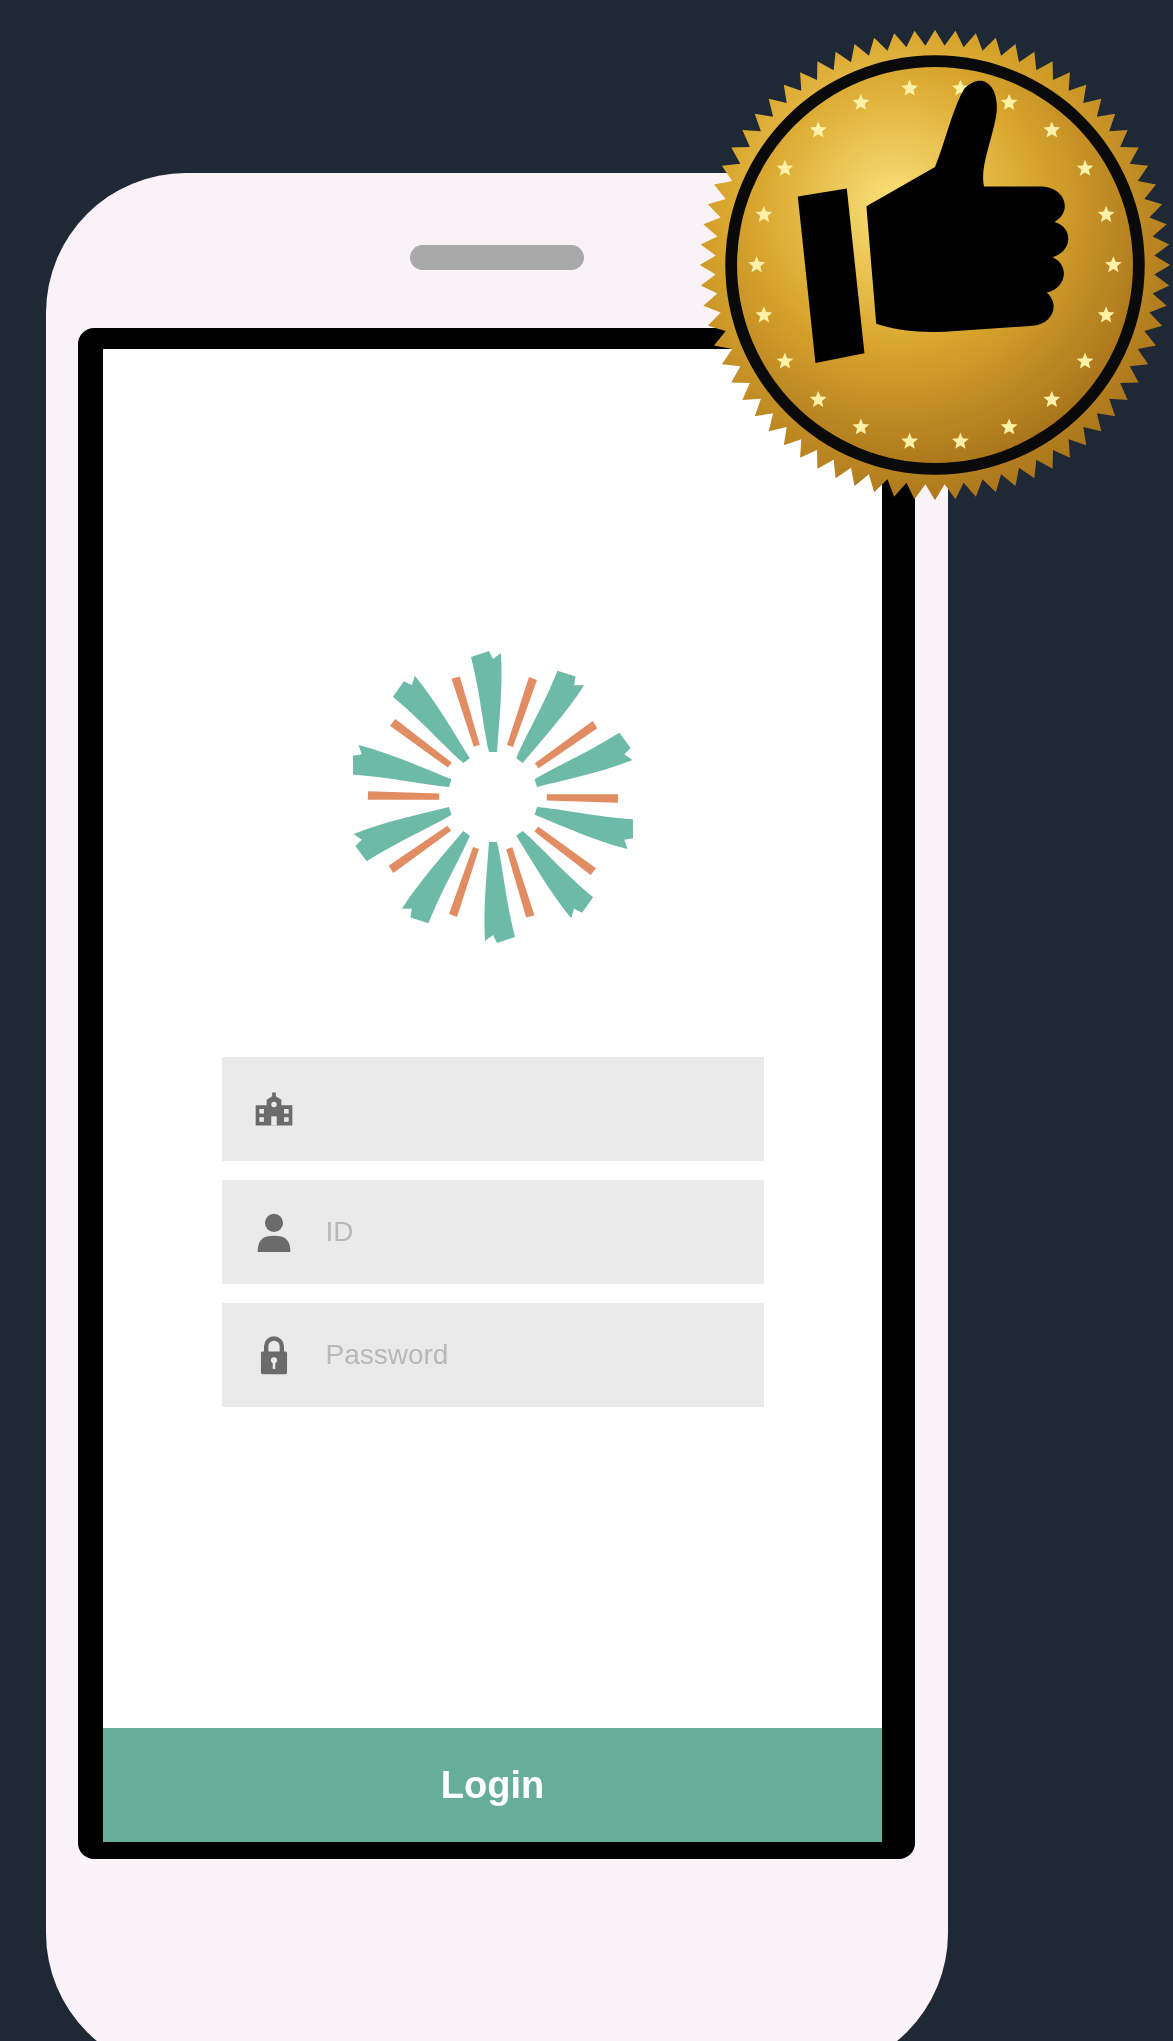  Describe the element at coordinates (492, 1785) in the screenshot. I see `login-button: Login` at that location.